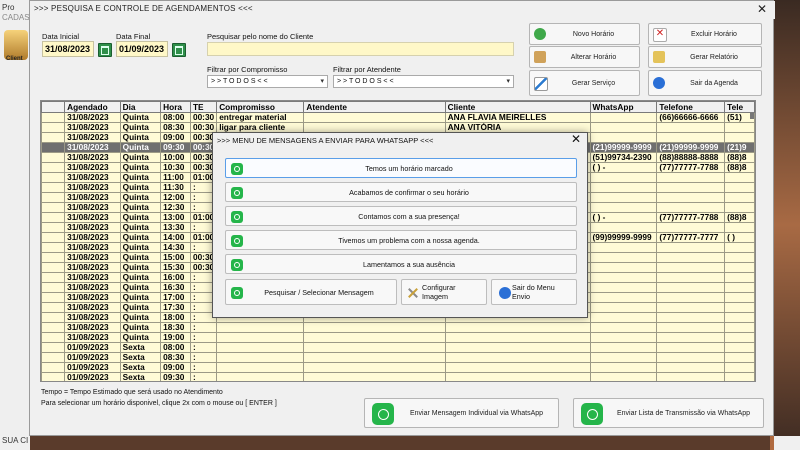 The height and width of the screenshot is (450, 800). Describe the element at coordinates (260, 127) in the screenshot. I see `table-cell: ligar para cliente` at that location.